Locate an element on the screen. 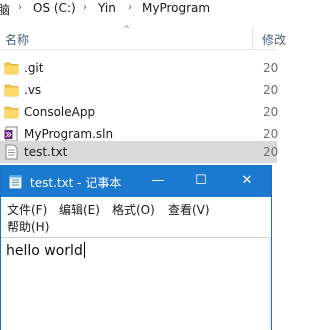  menu-edit: 编辑(E) is located at coordinates (79, 209).